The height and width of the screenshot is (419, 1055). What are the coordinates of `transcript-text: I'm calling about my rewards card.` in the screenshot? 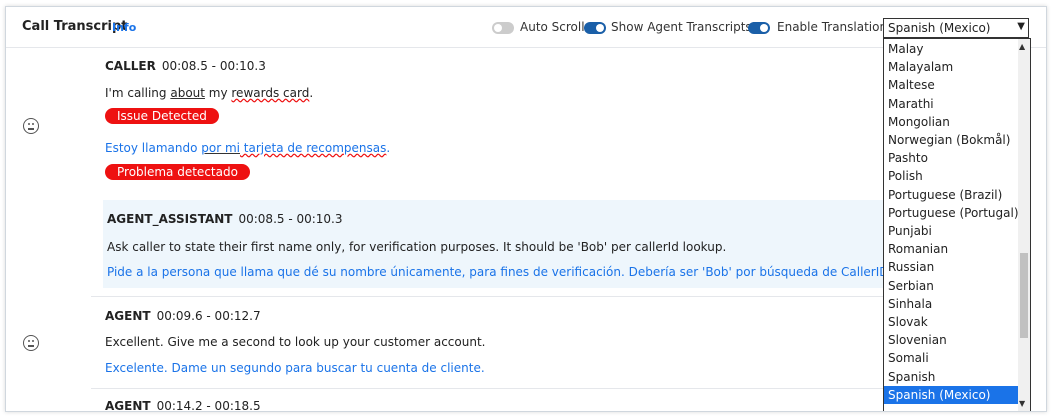 It's located at (209, 93).